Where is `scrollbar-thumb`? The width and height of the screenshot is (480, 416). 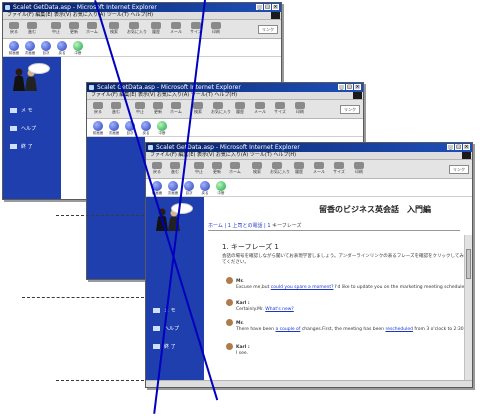 scrollbar-thumb is located at coordinates (468, 264).